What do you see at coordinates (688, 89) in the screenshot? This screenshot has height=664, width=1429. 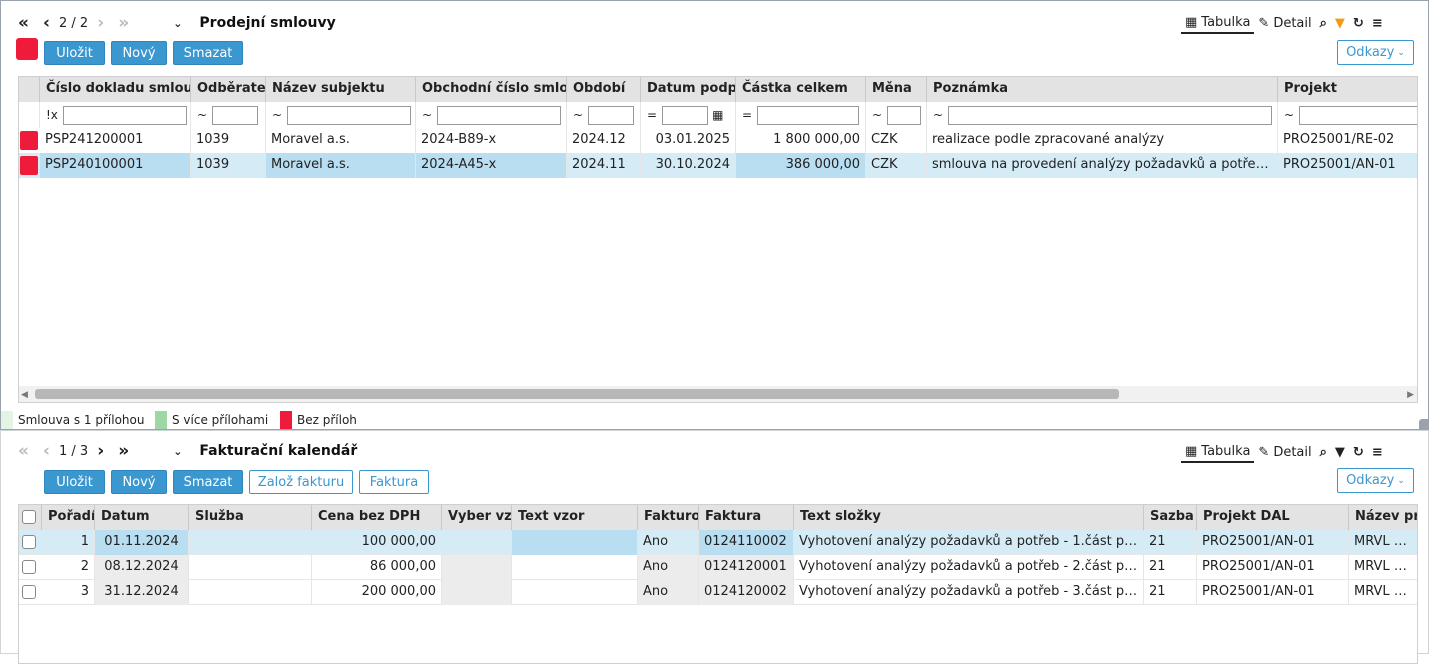 I see `column-header: Datum podpisu` at bounding box center [688, 89].